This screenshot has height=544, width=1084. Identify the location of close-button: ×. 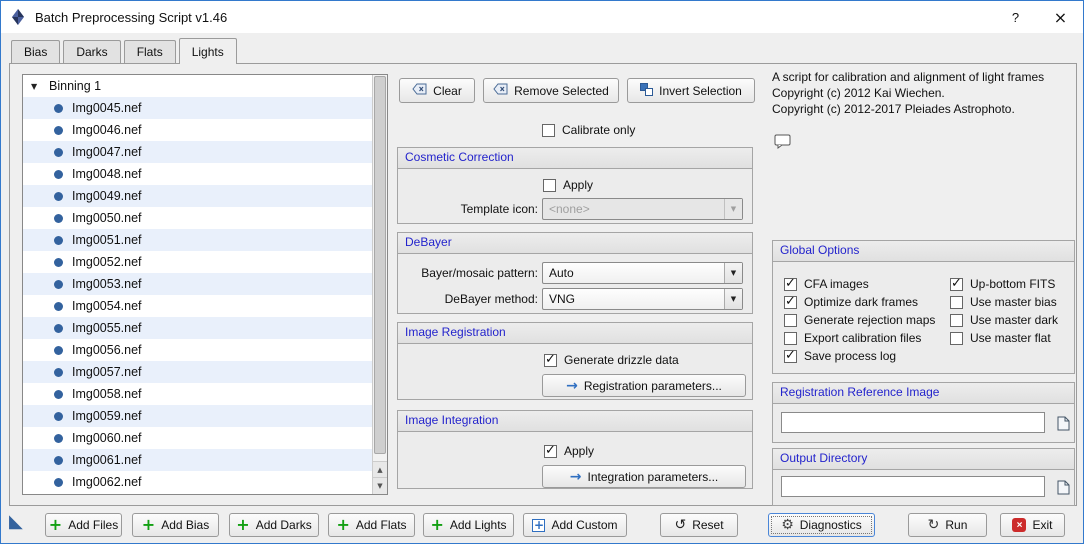
(1060, 17).